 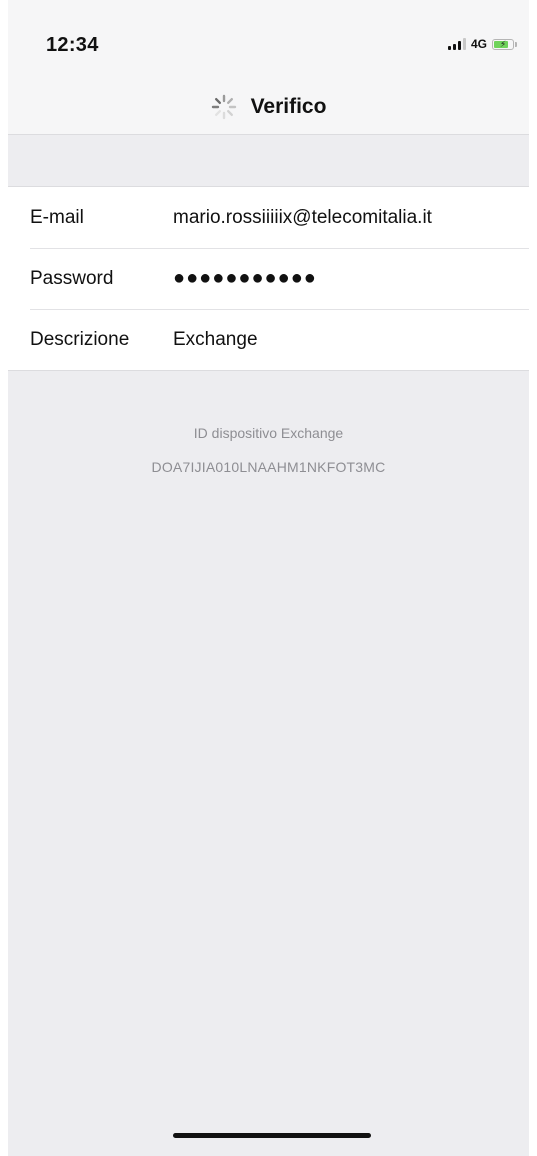 What do you see at coordinates (223, 107) in the screenshot?
I see `spinner-icon` at bounding box center [223, 107].